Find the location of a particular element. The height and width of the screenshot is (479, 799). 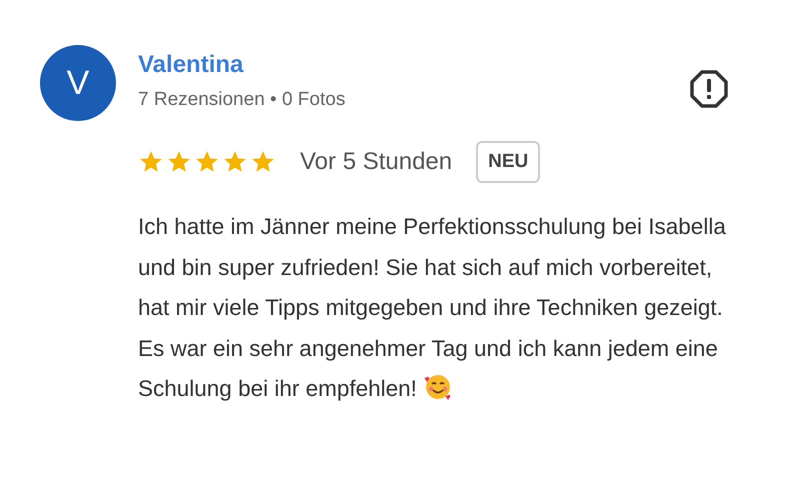

author-meta: 7 Rezensionen • 0 Fotos is located at coordinates (242, 100).